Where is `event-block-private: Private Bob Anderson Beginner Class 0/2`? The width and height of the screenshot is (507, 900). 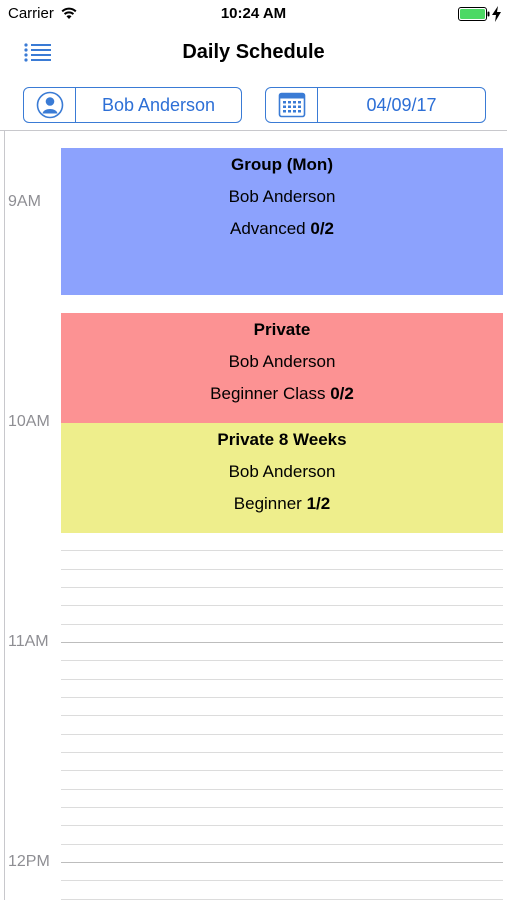 event-block-private: Private Bob Anderson Beginner Class 0/2 is located at coordinates (282, 368).